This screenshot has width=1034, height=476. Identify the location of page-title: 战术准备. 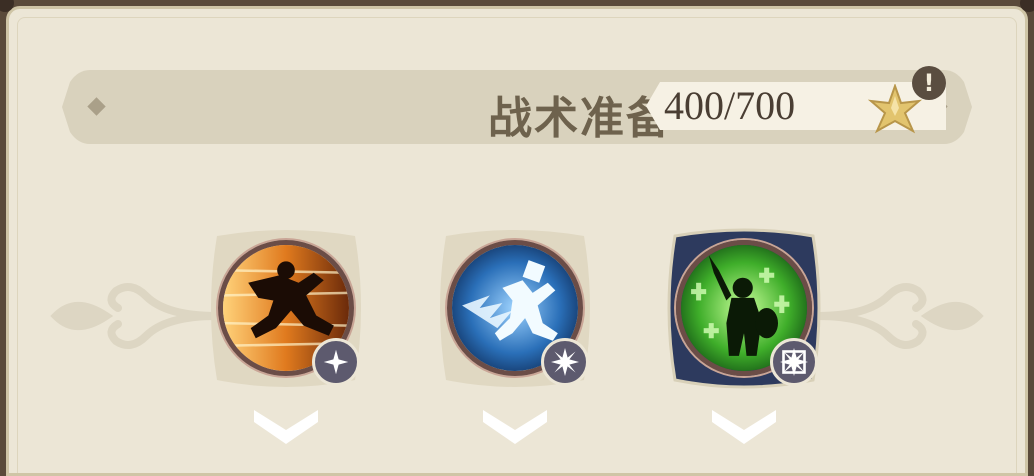
(580, 118).